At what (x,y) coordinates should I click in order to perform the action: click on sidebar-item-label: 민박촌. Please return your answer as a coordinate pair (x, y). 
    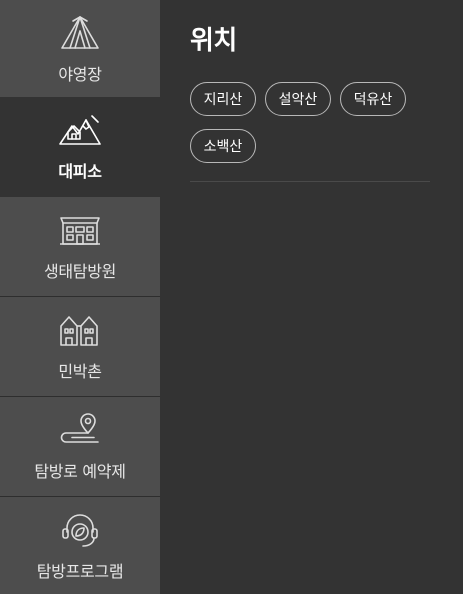
    Looking at the image, I should click on (80, 371).